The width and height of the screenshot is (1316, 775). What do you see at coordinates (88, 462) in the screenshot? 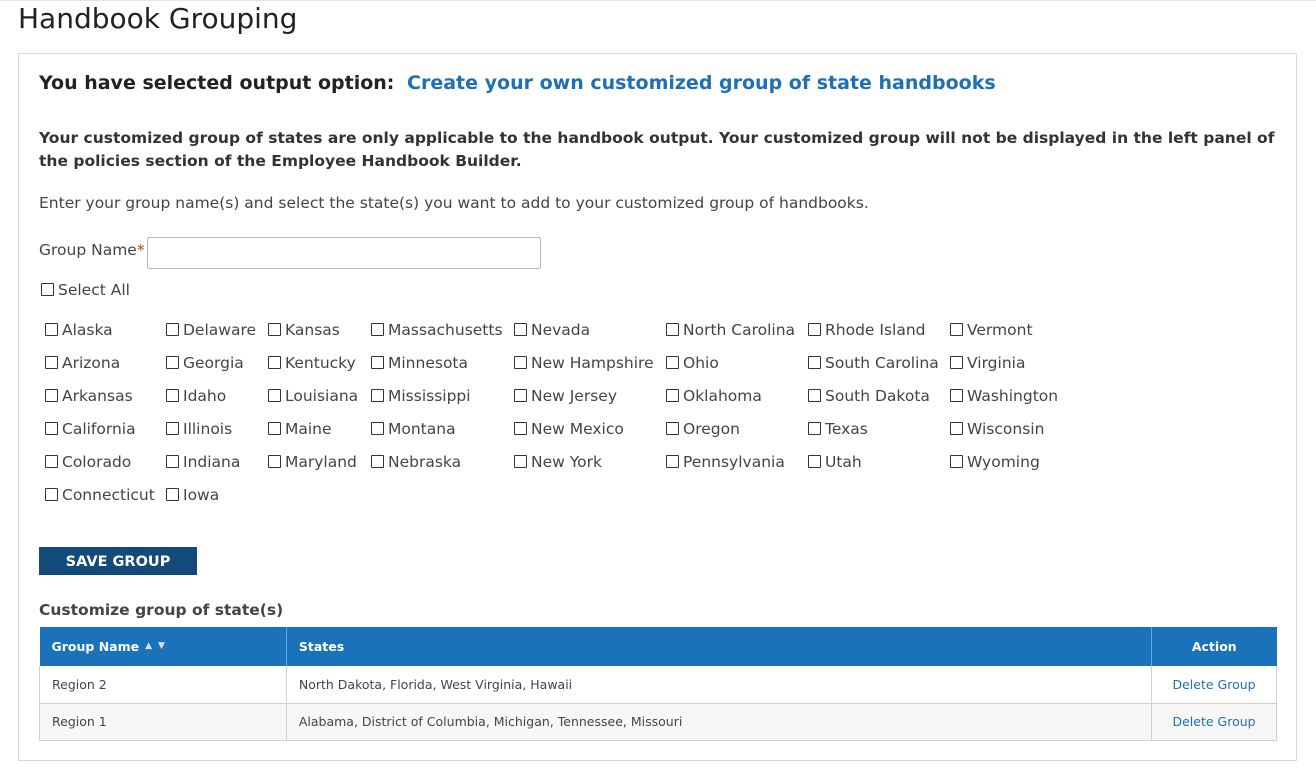
I see `state-checkbox-colorado: Colorado` at bounding box center [88, 462].